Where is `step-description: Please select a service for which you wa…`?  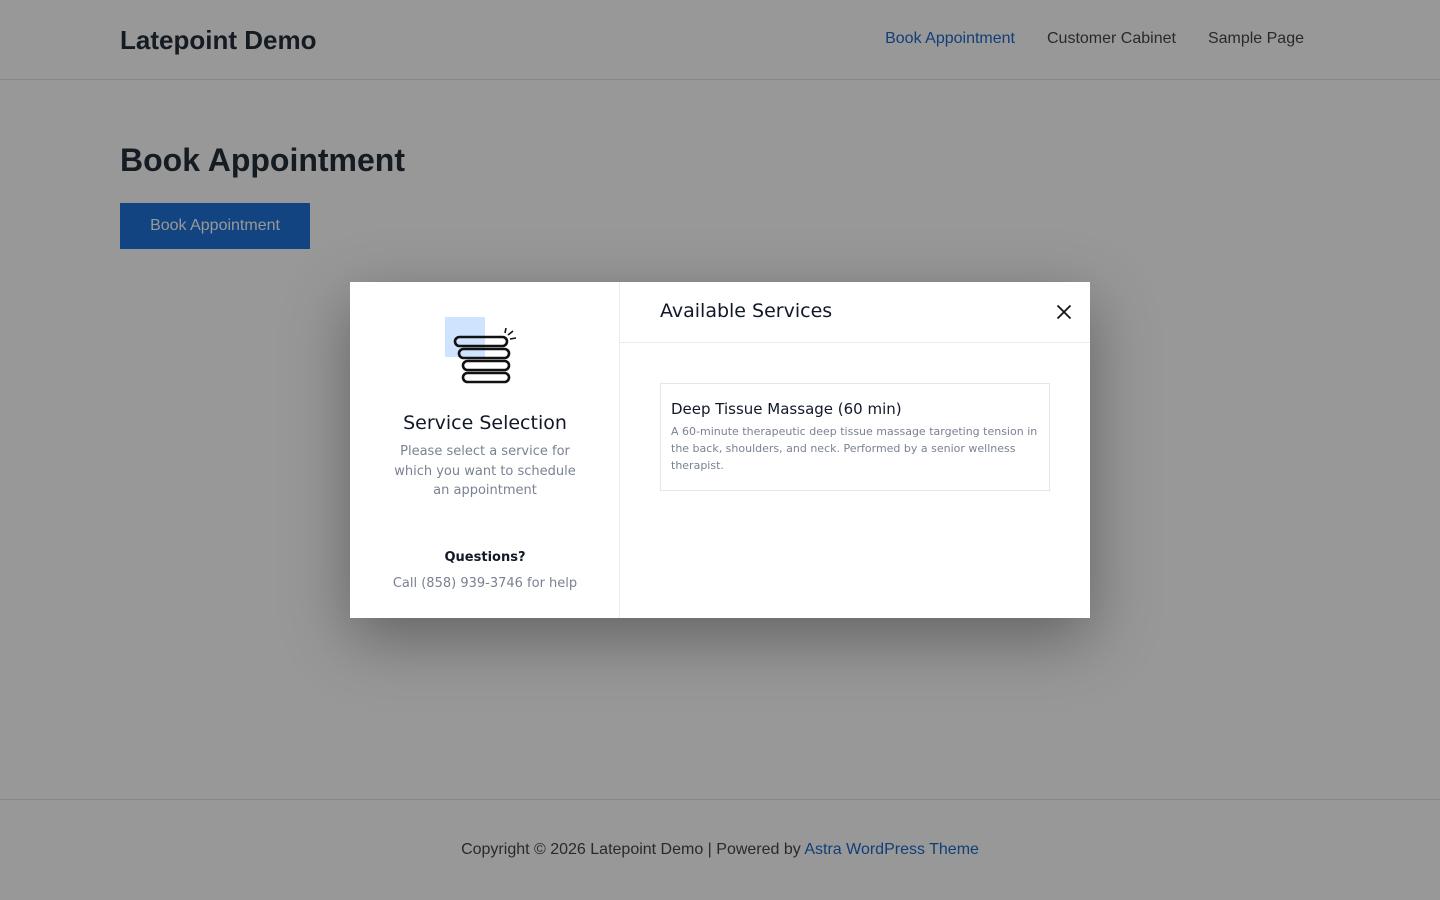
step-description: Please select a service for which you wa… is located at coordinates (485, 471).